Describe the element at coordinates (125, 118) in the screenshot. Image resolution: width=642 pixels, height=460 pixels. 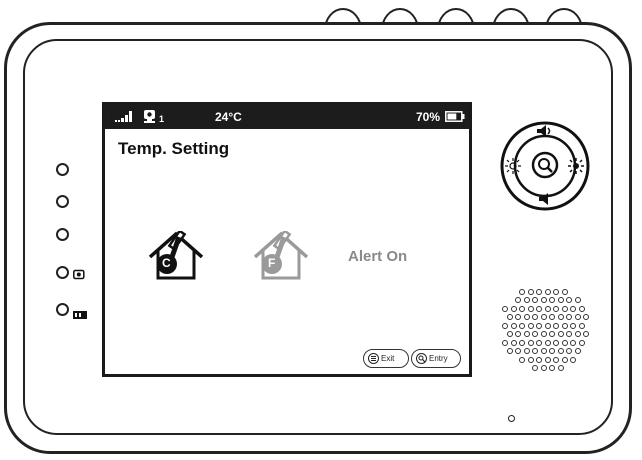
I see `signal-bars-icon` at that location.